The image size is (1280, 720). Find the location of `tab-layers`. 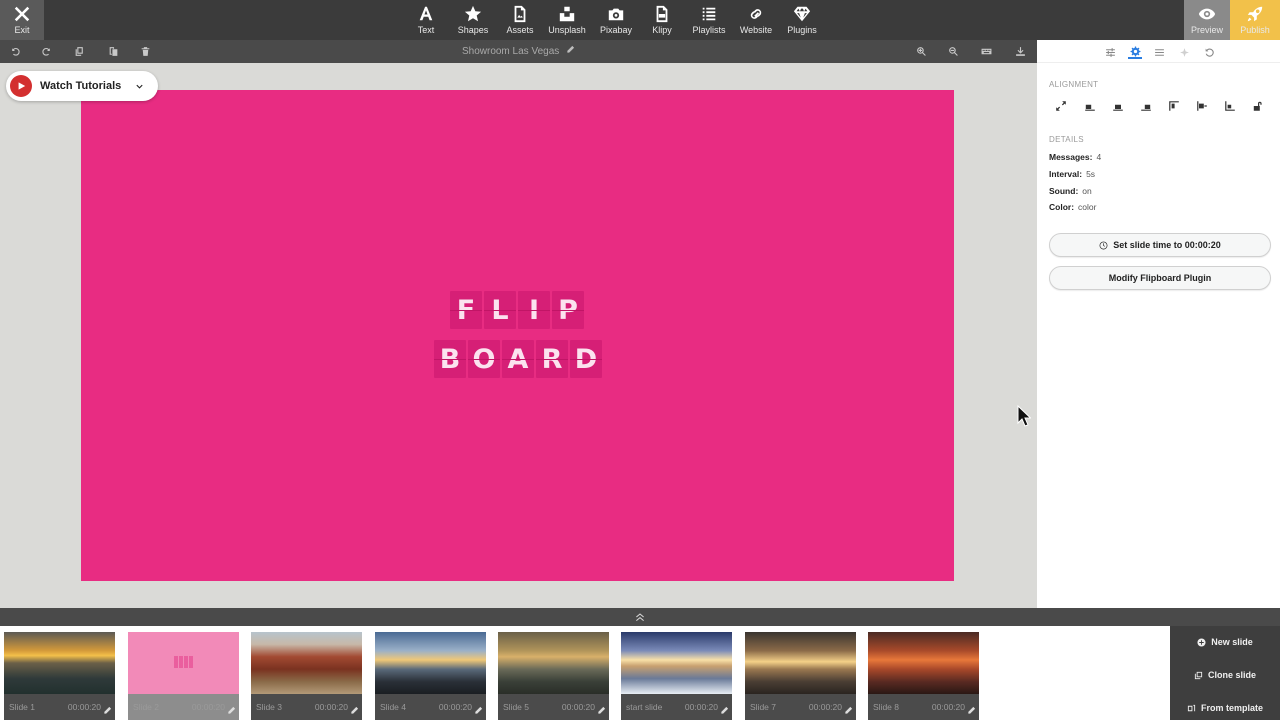

tab-layers is located at coordinates (1159, 52).